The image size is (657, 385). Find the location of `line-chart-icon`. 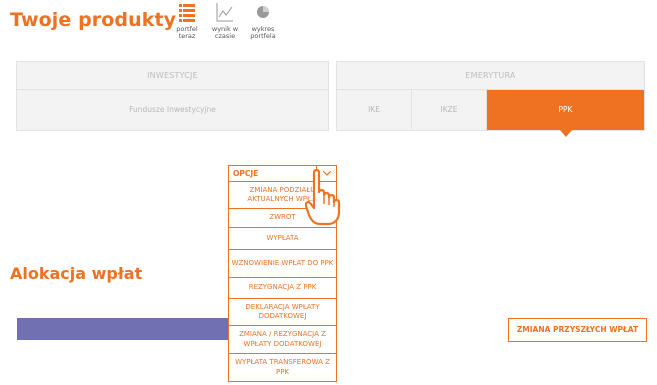

line-chart-icon is located at coordinates (224, 12).